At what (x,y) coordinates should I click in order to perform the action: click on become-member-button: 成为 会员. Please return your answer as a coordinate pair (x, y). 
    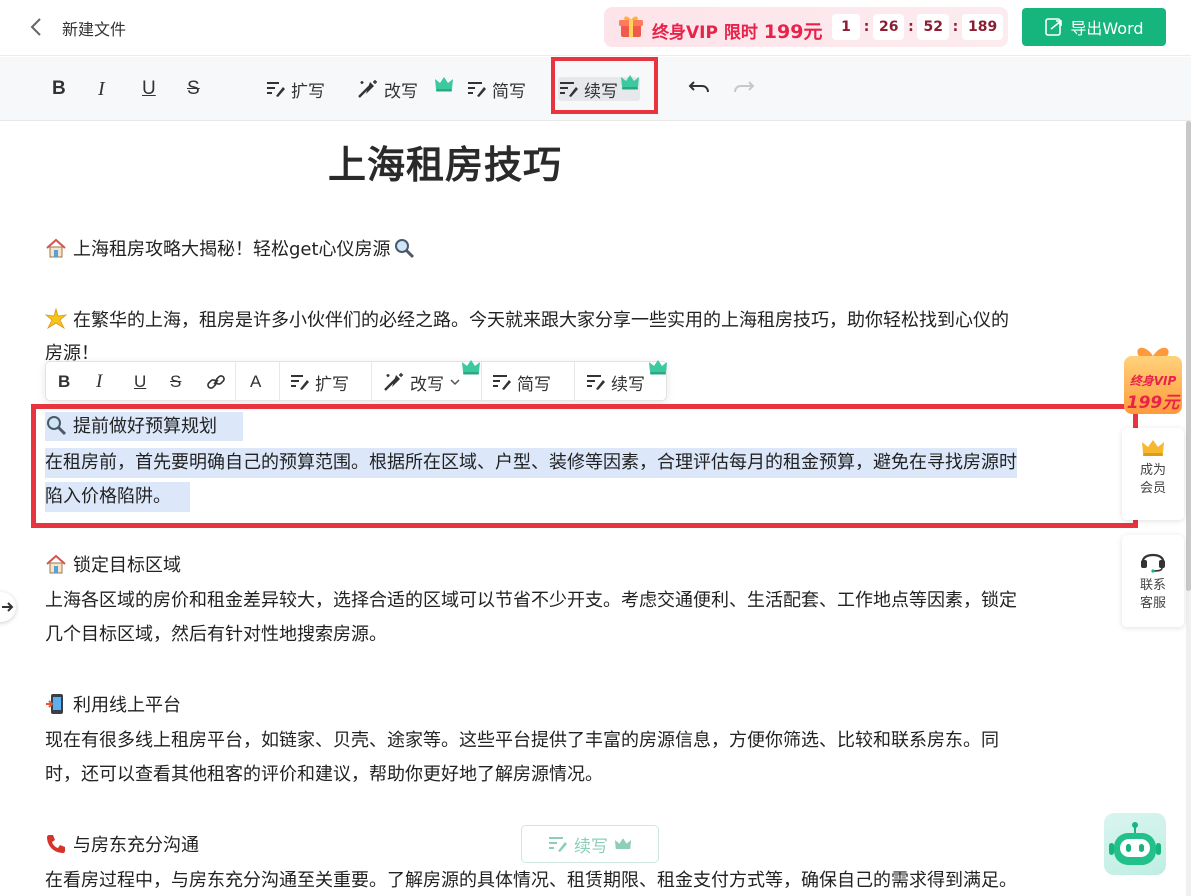
    Looking at the image, I should click on (1153, 474).